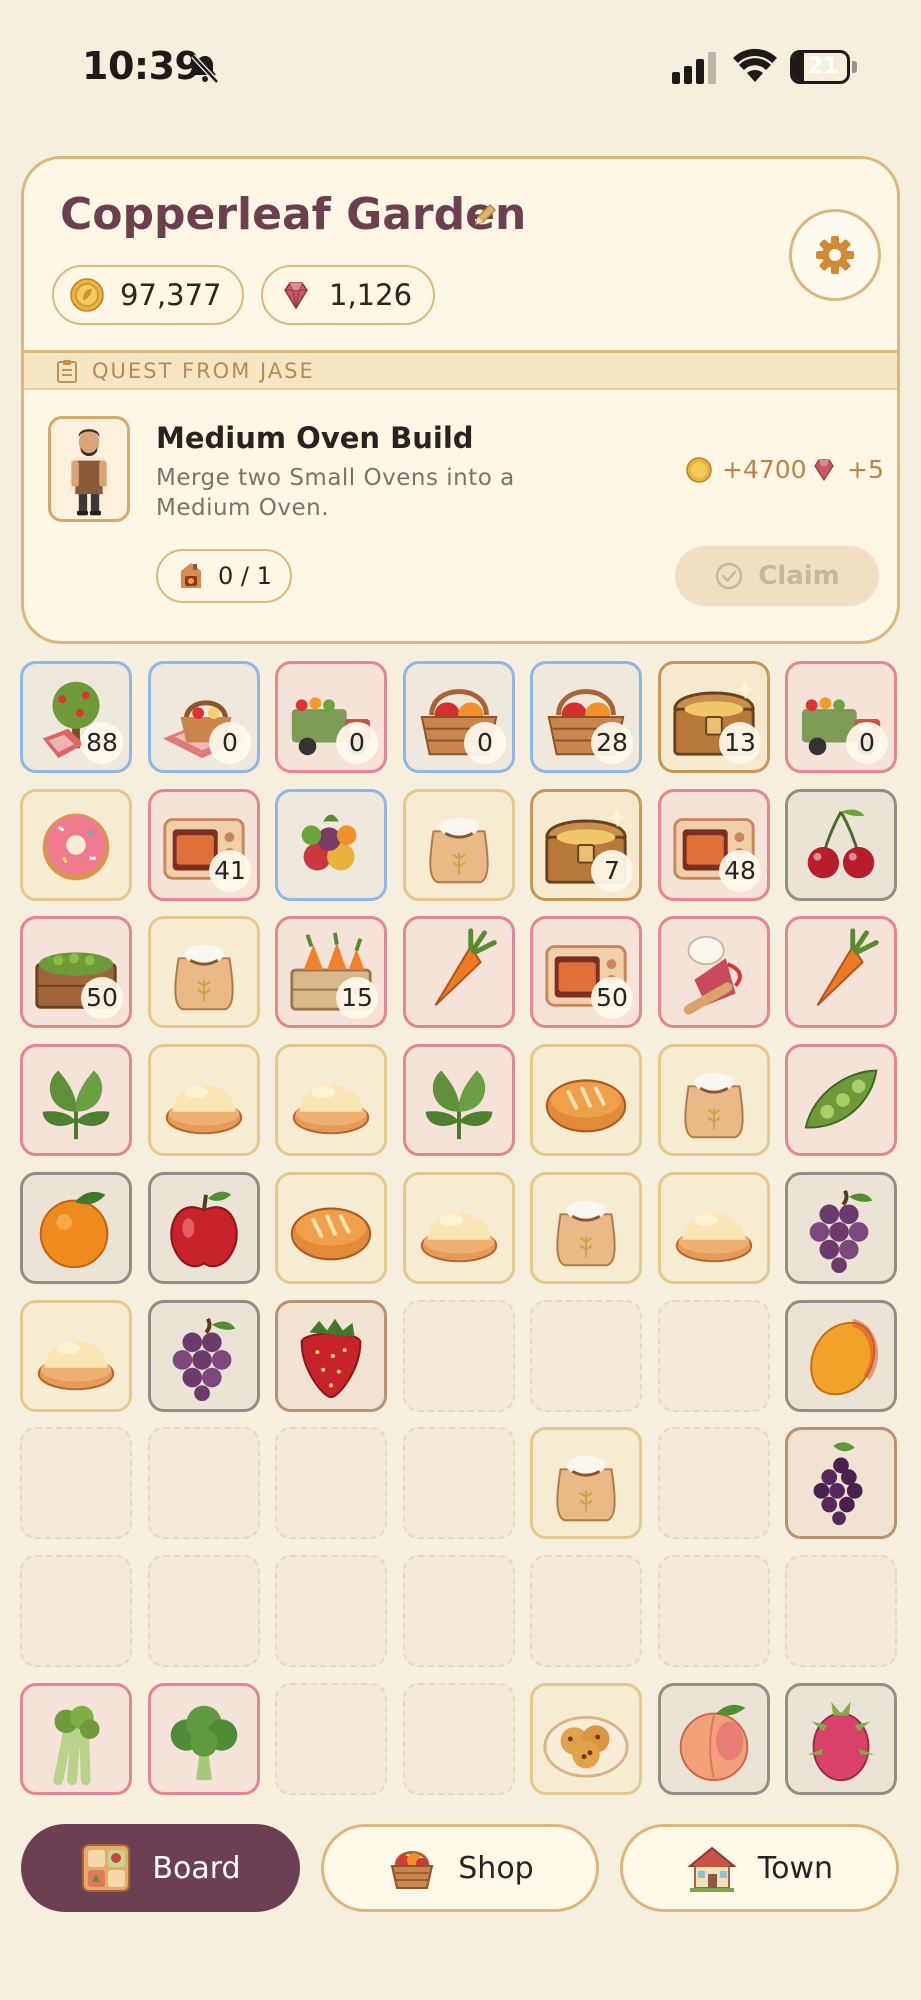 The width and height of the screenshot is (921, 2000). Describe the element at coordinates (485, 215) in the screenshot. I see `edit-pencil-icon` at that location.